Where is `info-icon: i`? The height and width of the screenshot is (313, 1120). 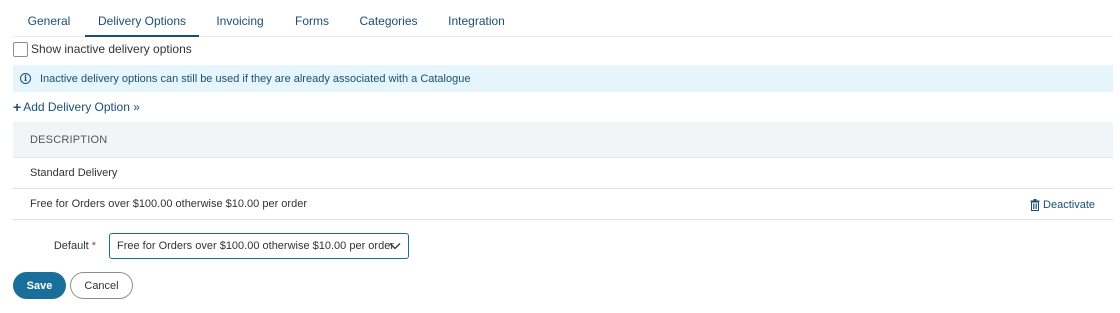
info-icon: i is located at coordinates (25, 78).